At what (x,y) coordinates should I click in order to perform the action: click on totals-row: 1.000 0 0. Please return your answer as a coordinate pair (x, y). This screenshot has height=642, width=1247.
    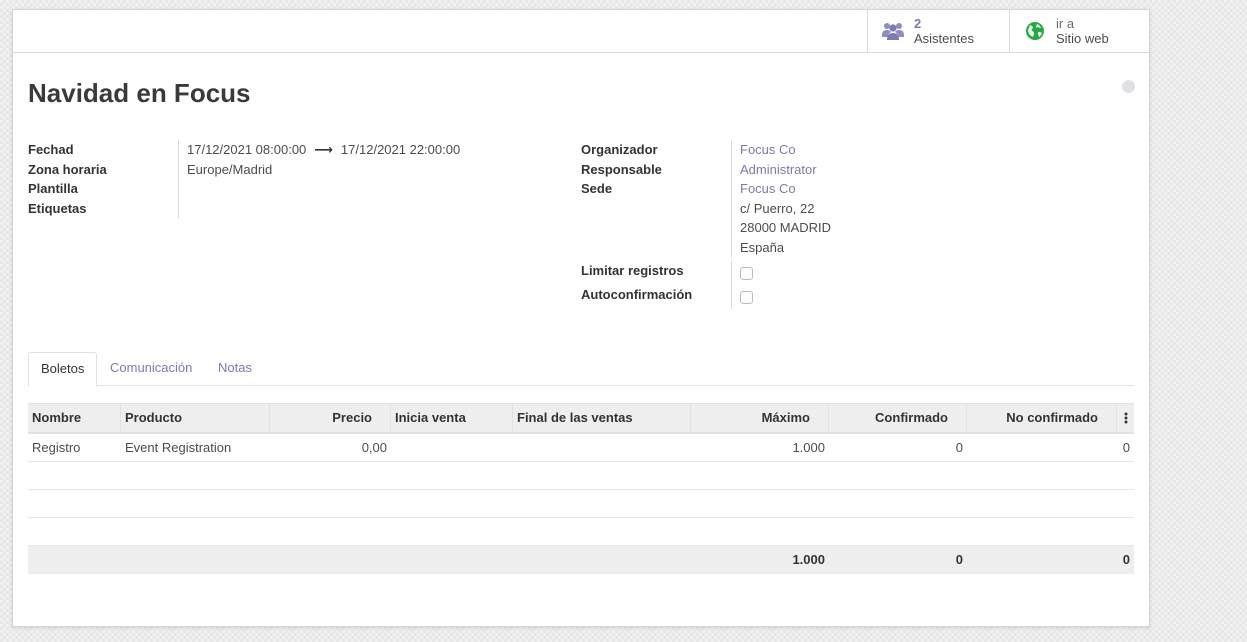
    Looking at the image, I should click on (581, 560).